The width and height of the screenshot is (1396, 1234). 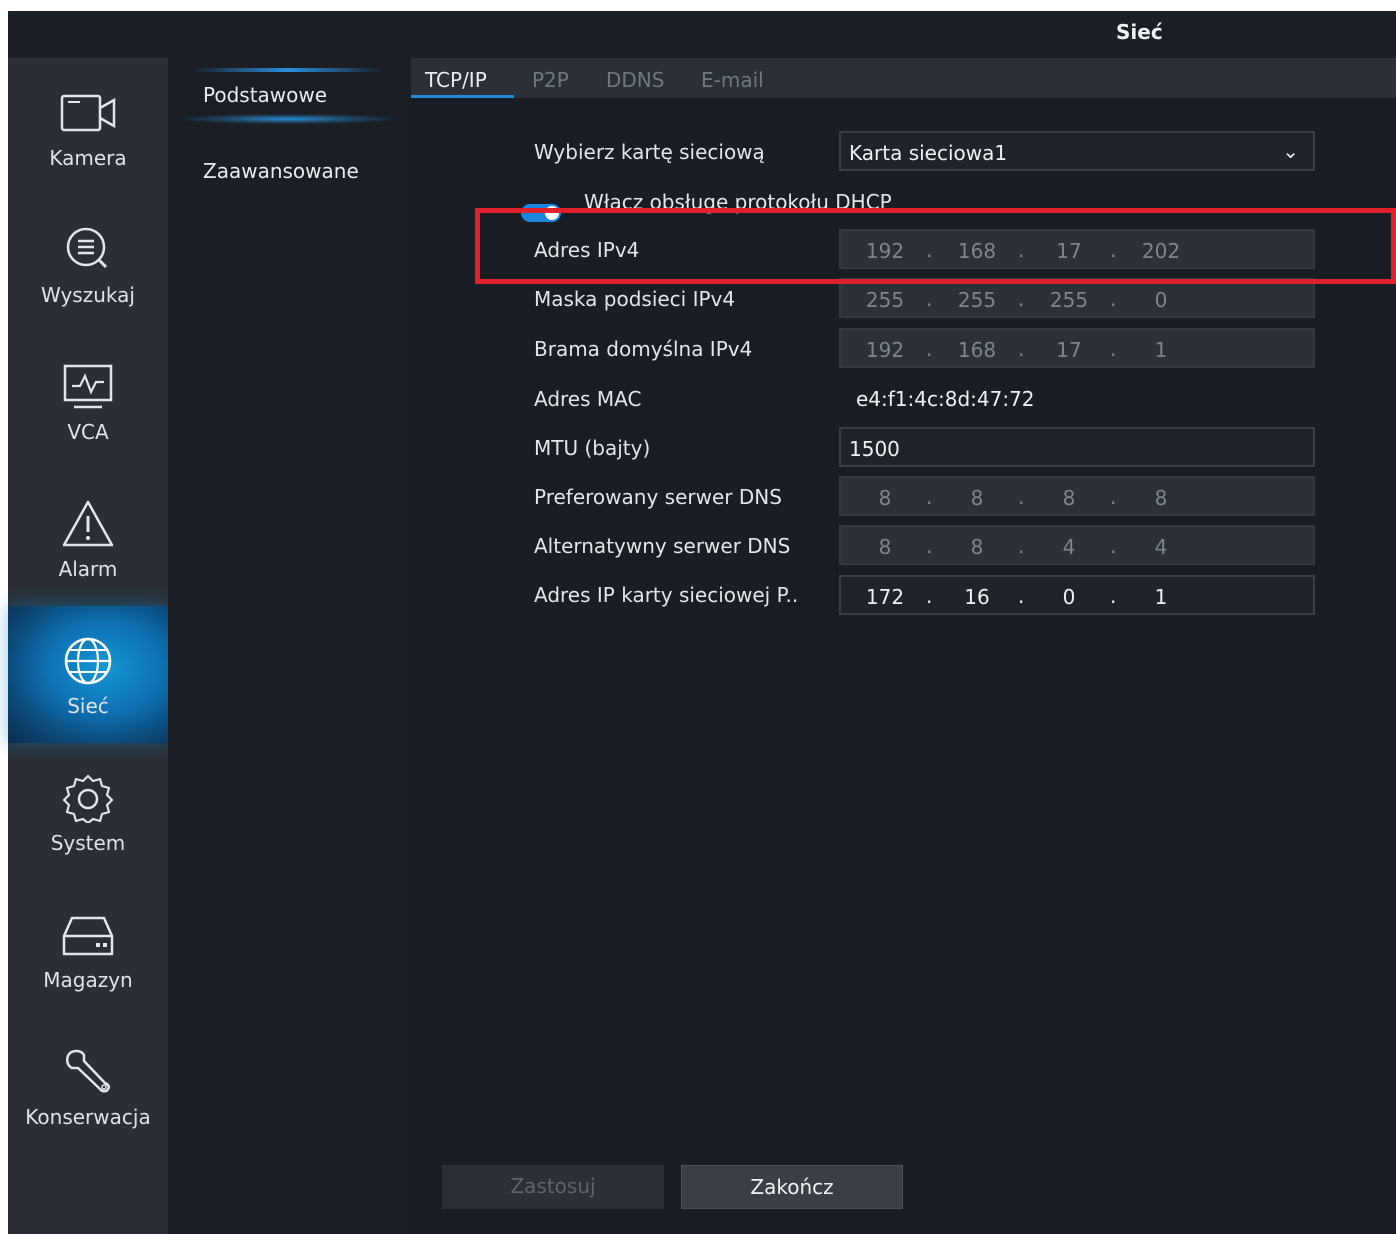 What do you see at coordinates (649, 152) in the screenshot?
I see `nic-label: Wybierz kartę sieciową` at bounding box center [649, 152].